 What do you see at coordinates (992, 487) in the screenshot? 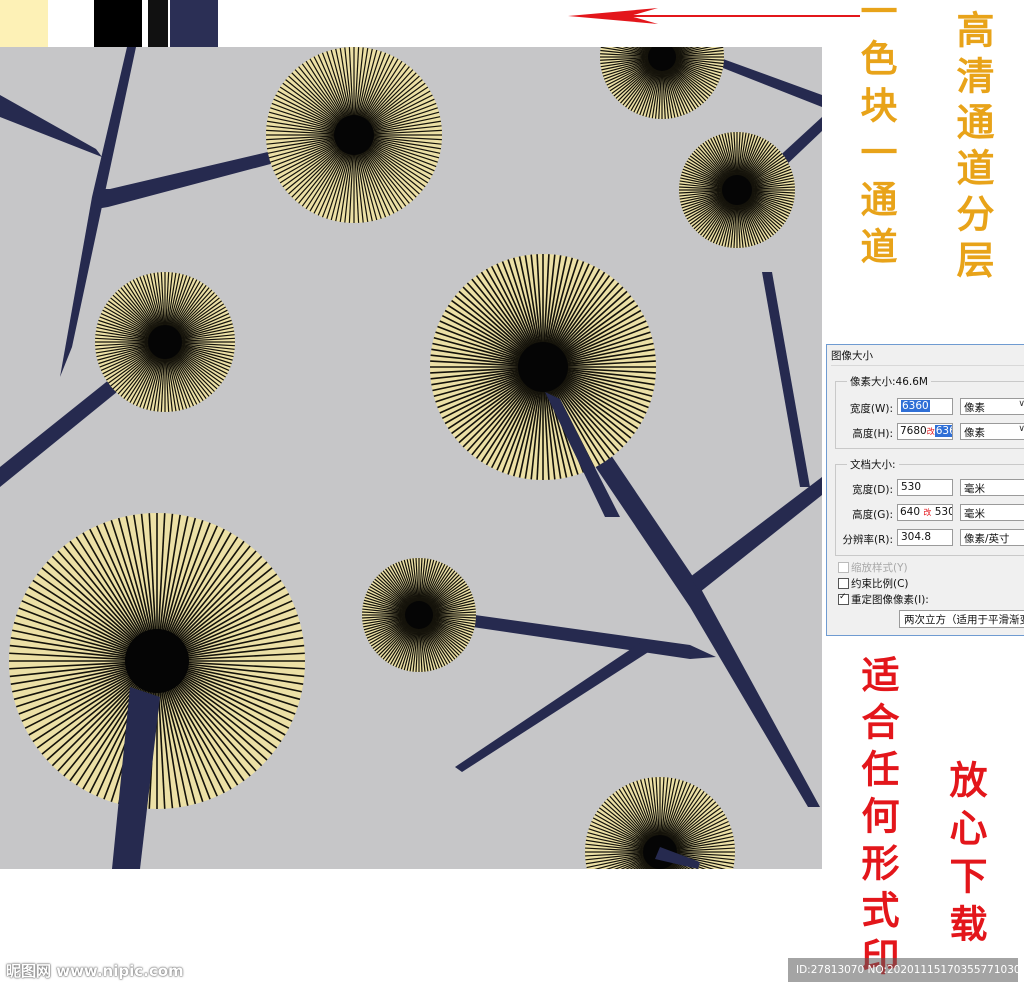
I see `doc-width-unit-select: 毫米` at bounding box center [992, 487].